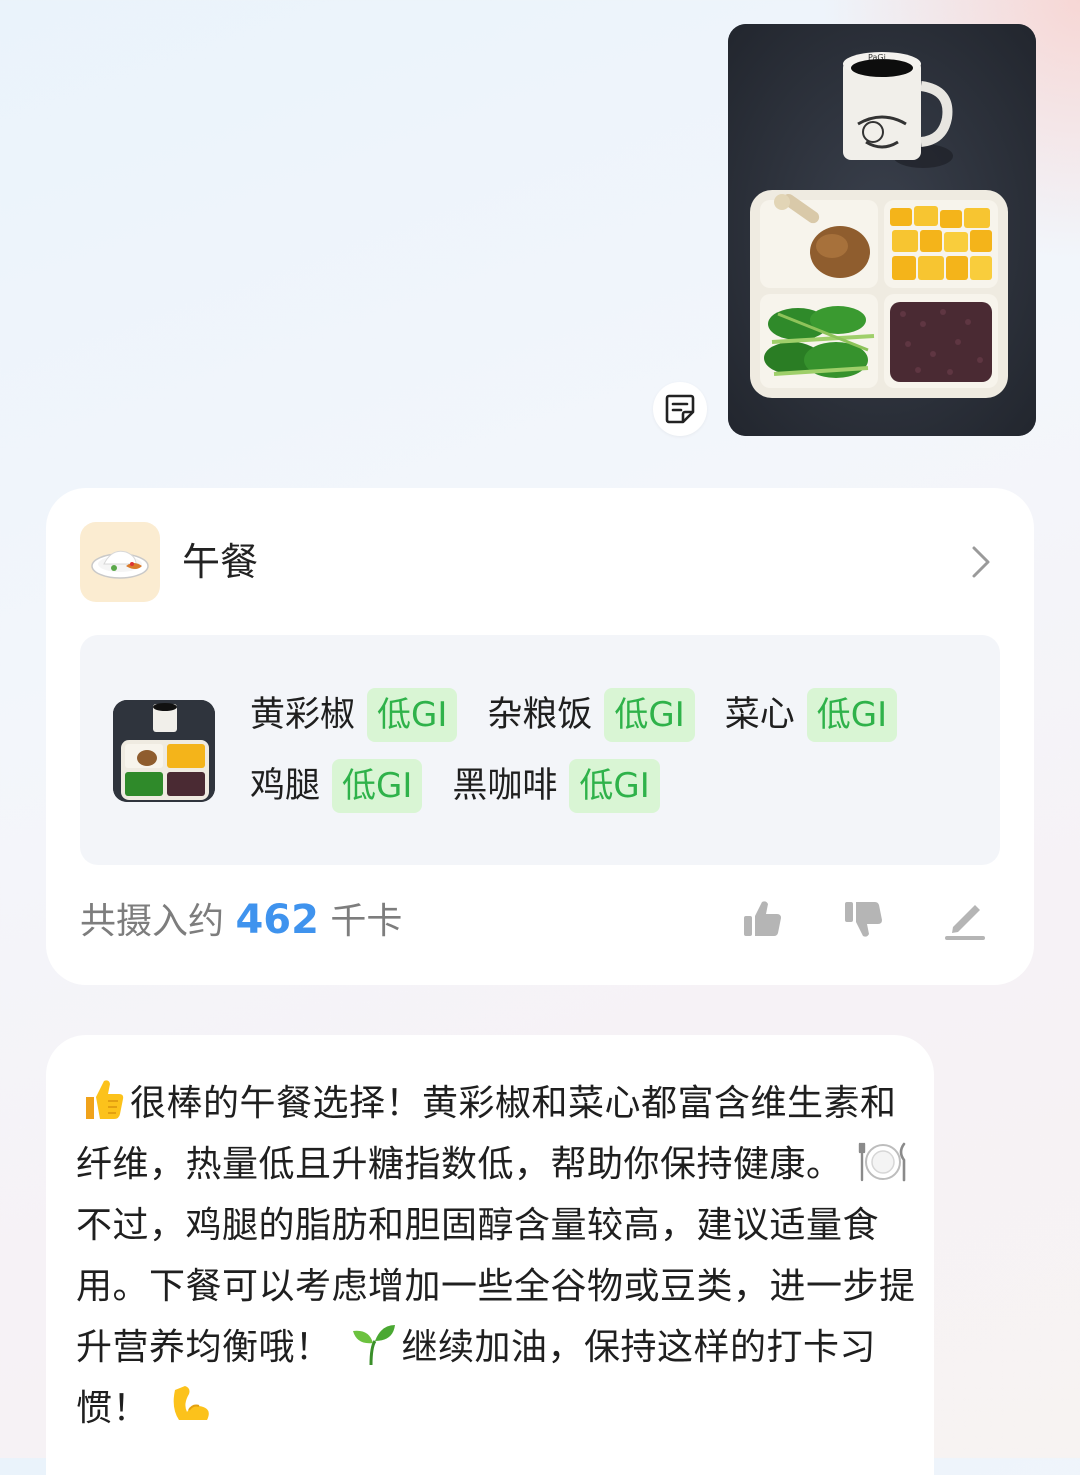  Describe the element at coordinates (303, 715) in the screenshot. I see `food-name: 黄彩椒` at that location.